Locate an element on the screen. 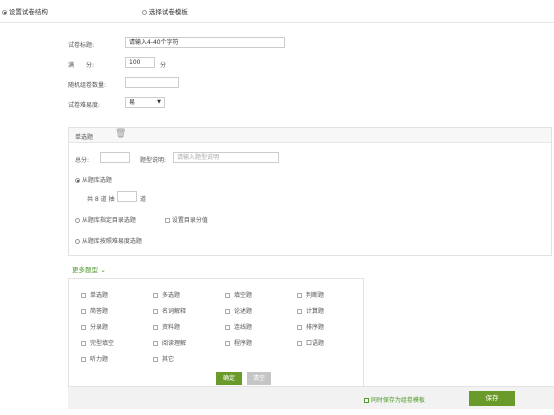  qtype-item: 完型填空 is located at coordinates (97, 342).